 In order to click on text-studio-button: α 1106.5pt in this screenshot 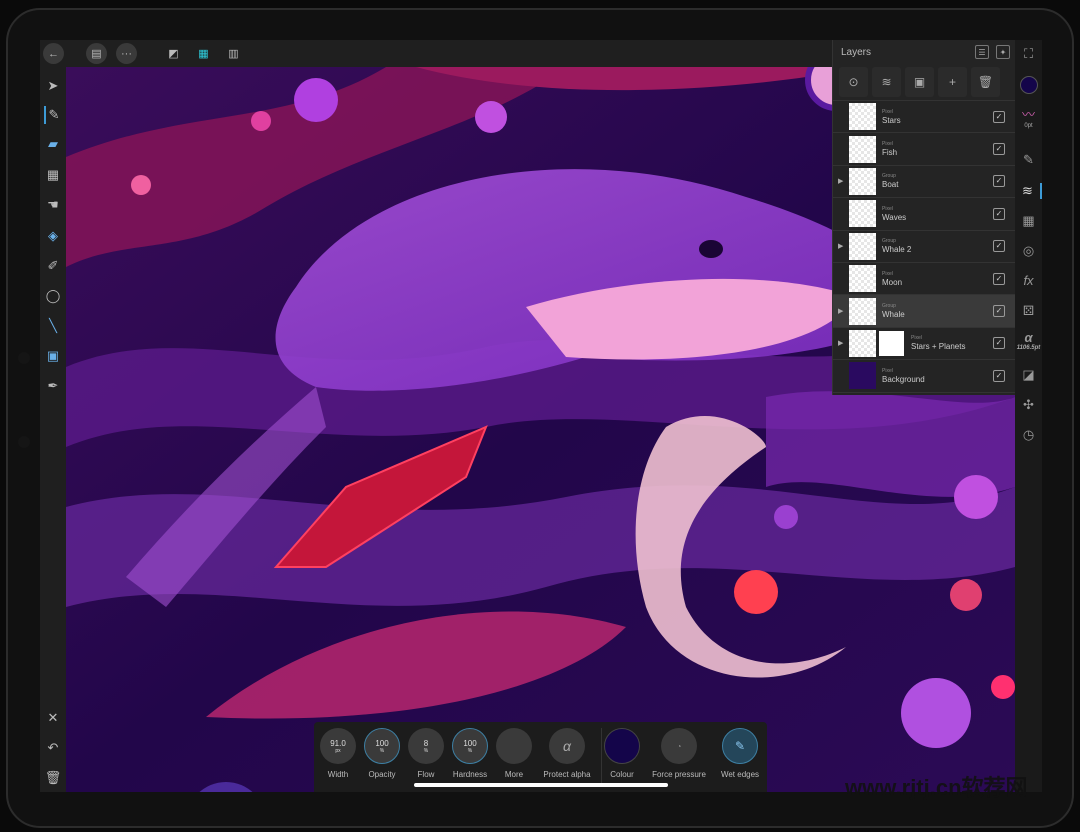, I will do `click(1028, 340)`.